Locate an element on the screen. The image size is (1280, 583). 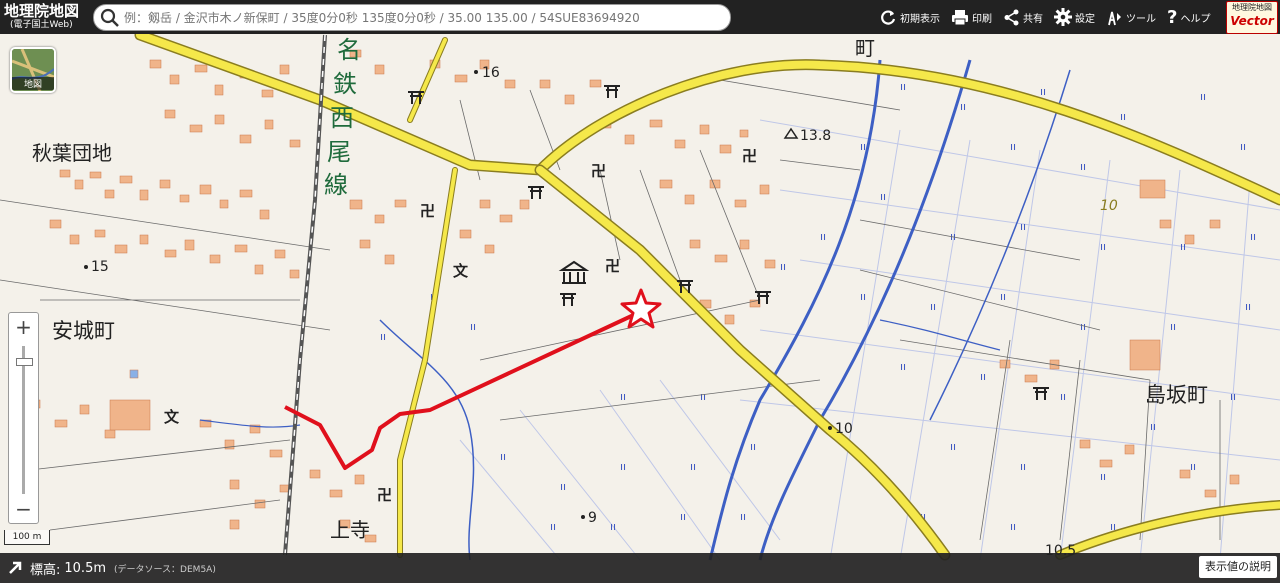
zoom-out-button: − is located at coordinates (23, 509).